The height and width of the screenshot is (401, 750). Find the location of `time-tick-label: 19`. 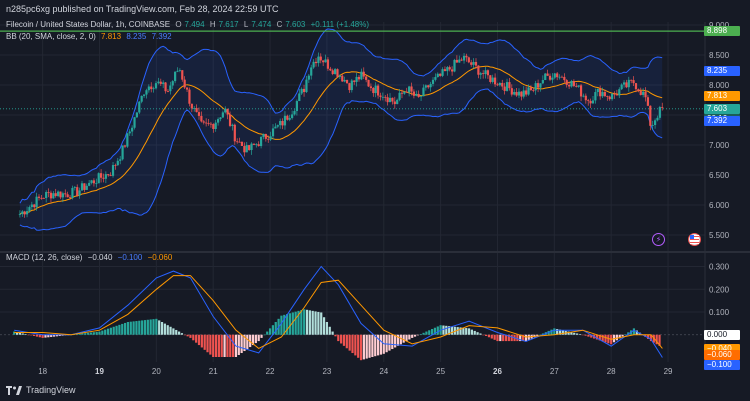

time-tick-label: 19 is located at coordinates (99, 371).